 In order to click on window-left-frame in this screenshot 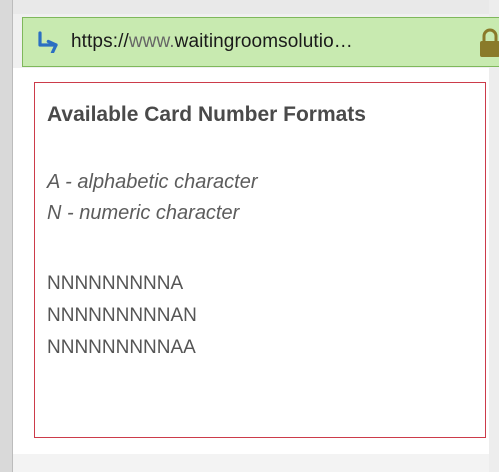, I will do `click(6, 236)`.